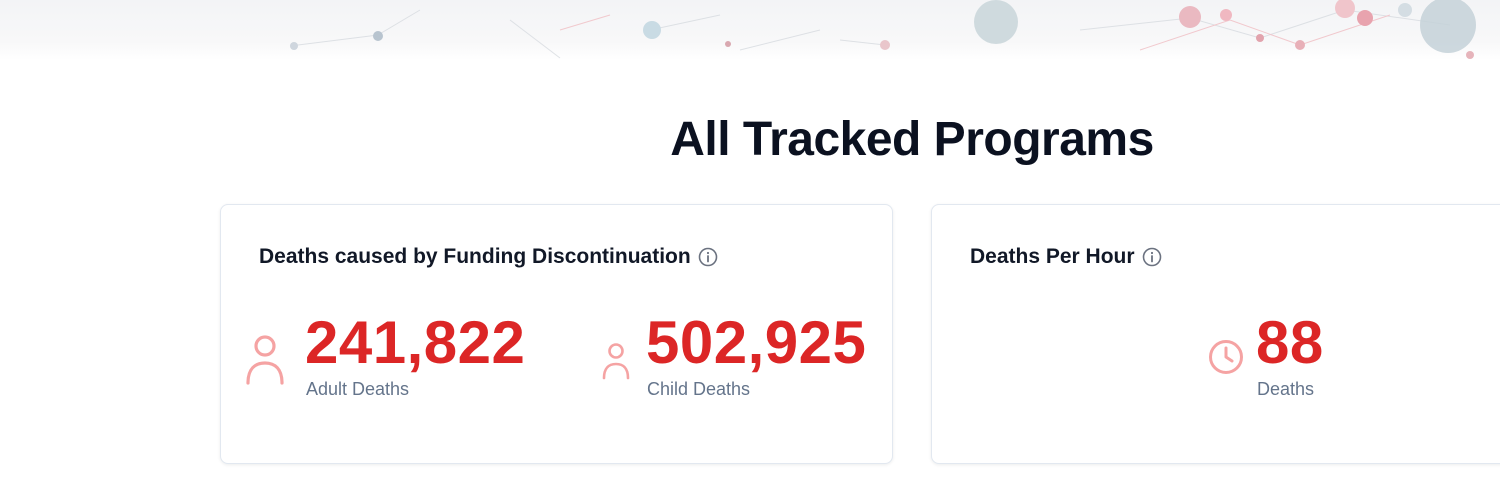 Image resolution: width=1500 pixels, height=500 pixels. I want to click on child-deaths-label: Child Deaths, so click(699, 389).